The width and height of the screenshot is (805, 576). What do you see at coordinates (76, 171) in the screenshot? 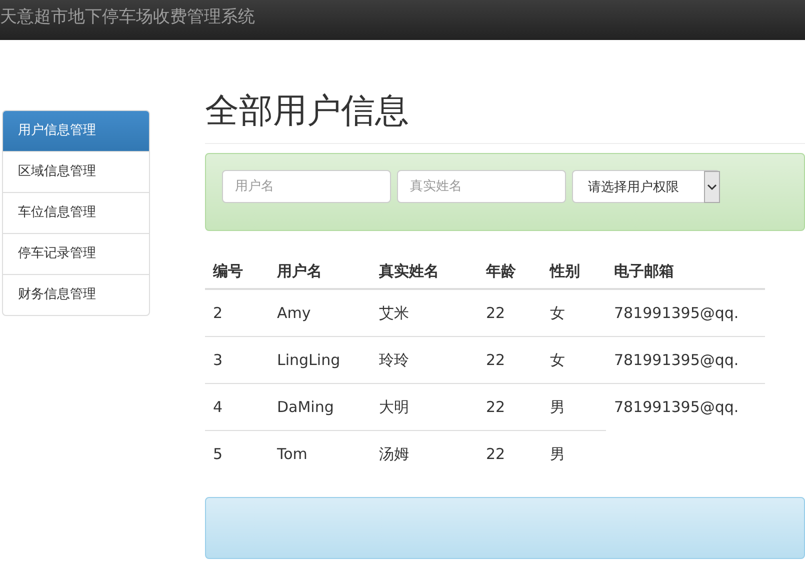
I see `sidebar-item: 区域信息管理` at bounding box center [76, 171].